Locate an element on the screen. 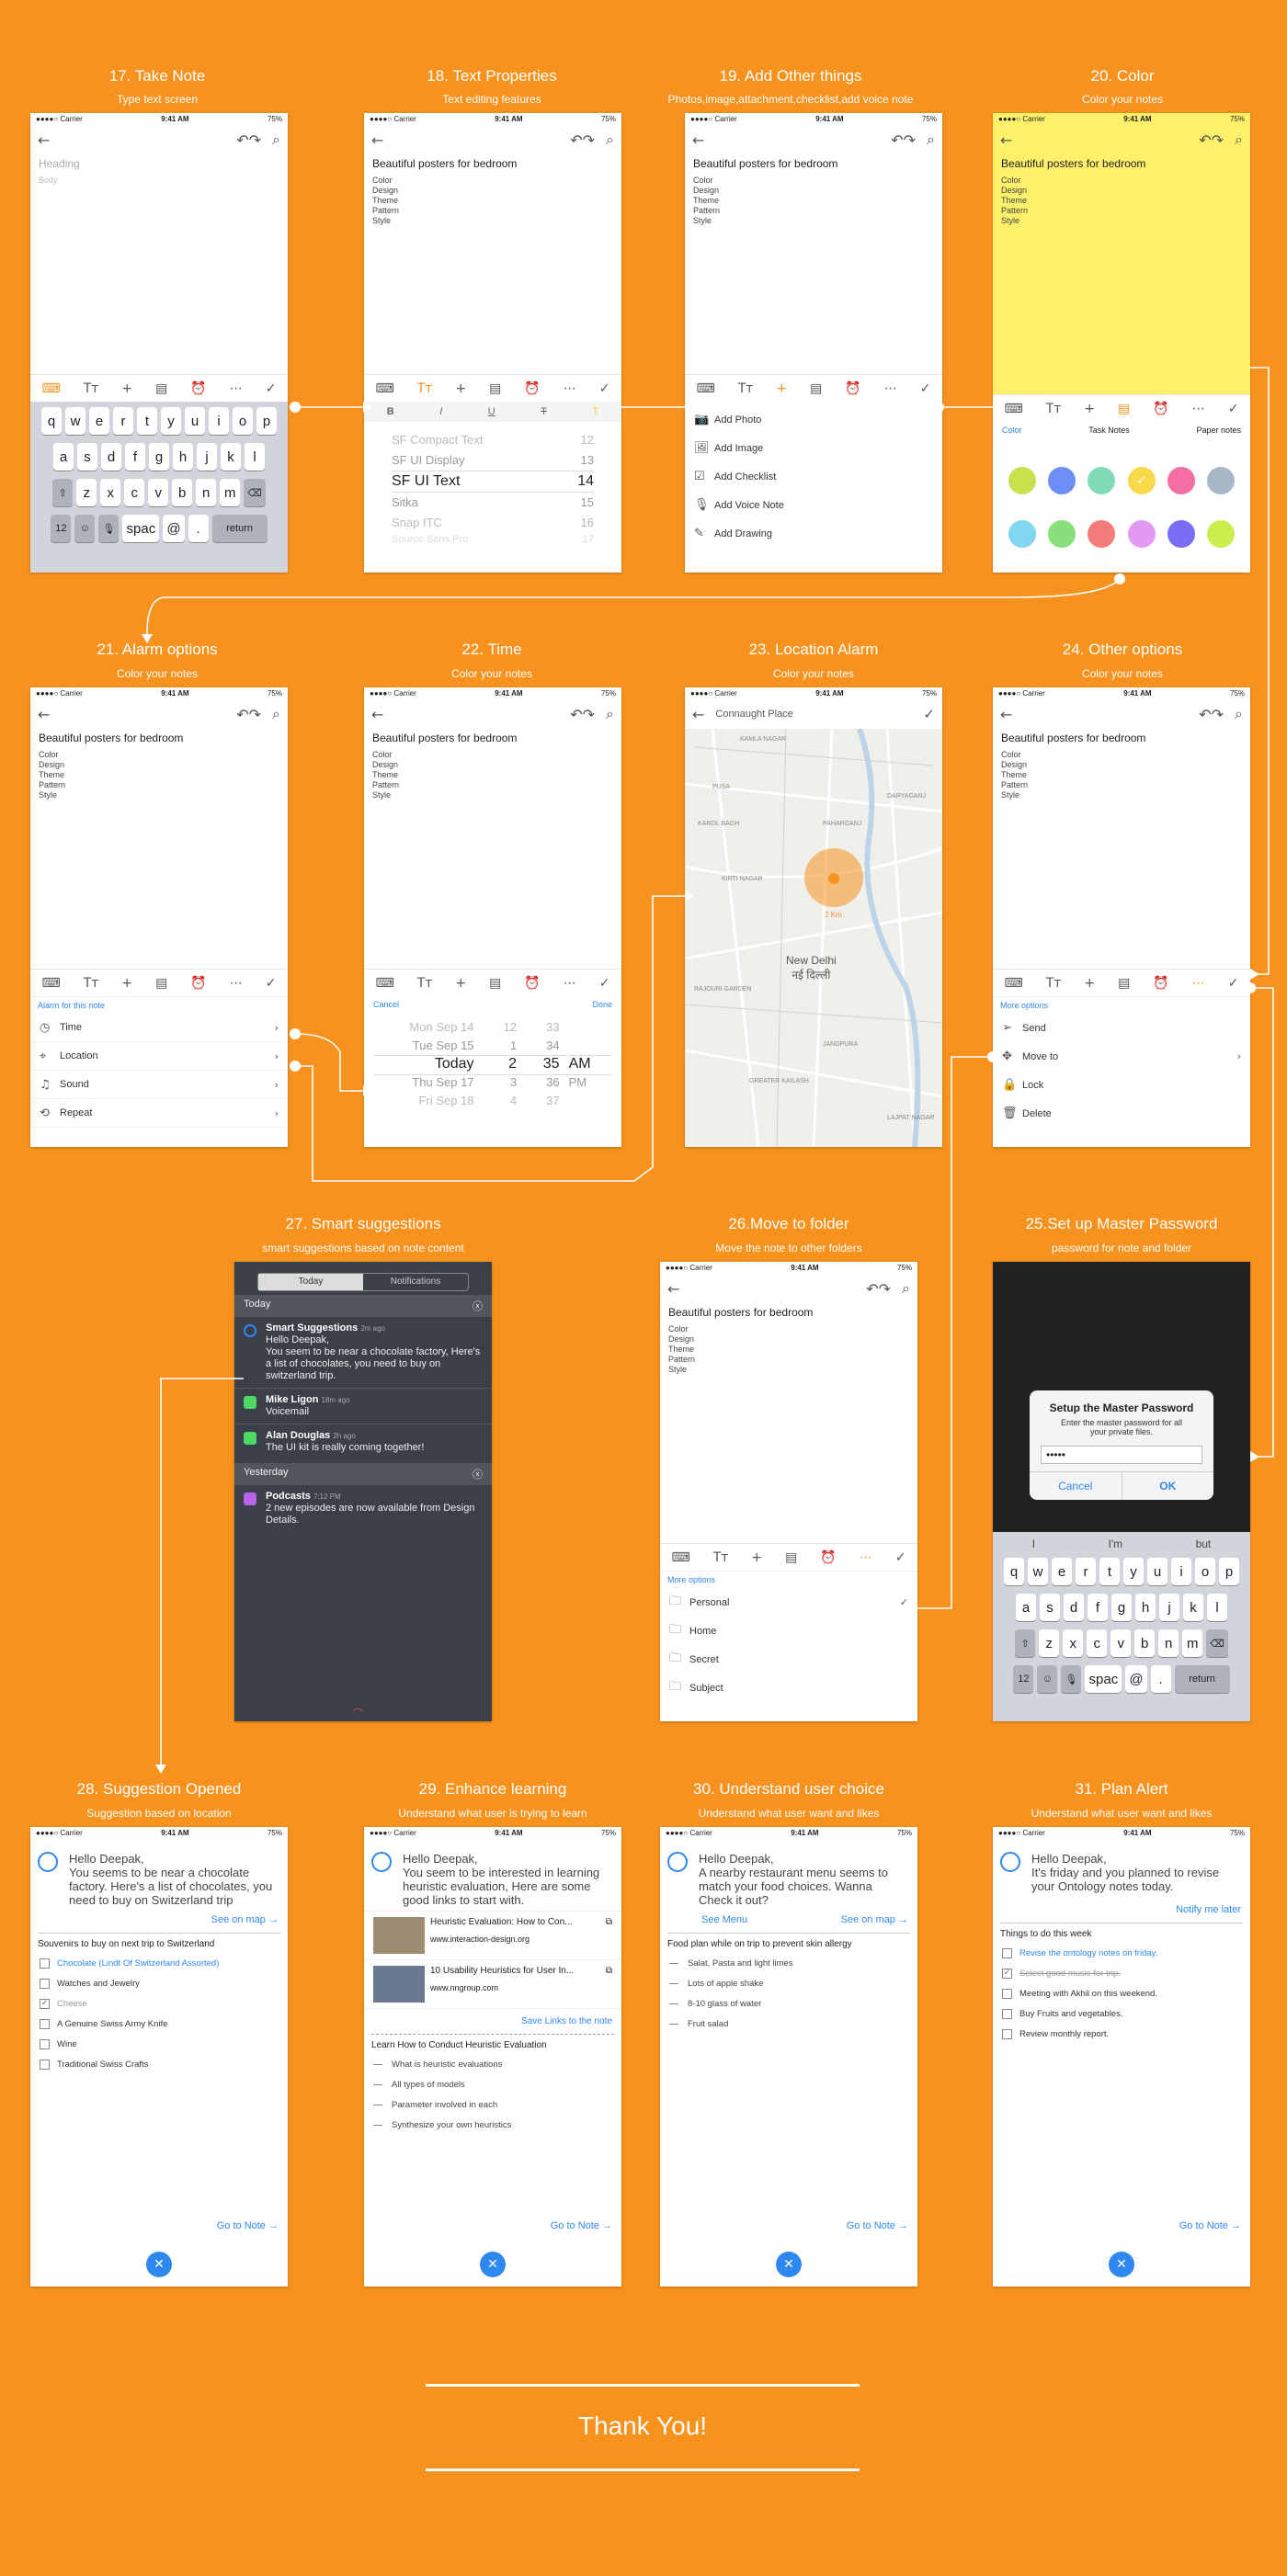 The height and width of the screenshot is (2576, 1287). key-s: s is located at coordinates (87, 457).